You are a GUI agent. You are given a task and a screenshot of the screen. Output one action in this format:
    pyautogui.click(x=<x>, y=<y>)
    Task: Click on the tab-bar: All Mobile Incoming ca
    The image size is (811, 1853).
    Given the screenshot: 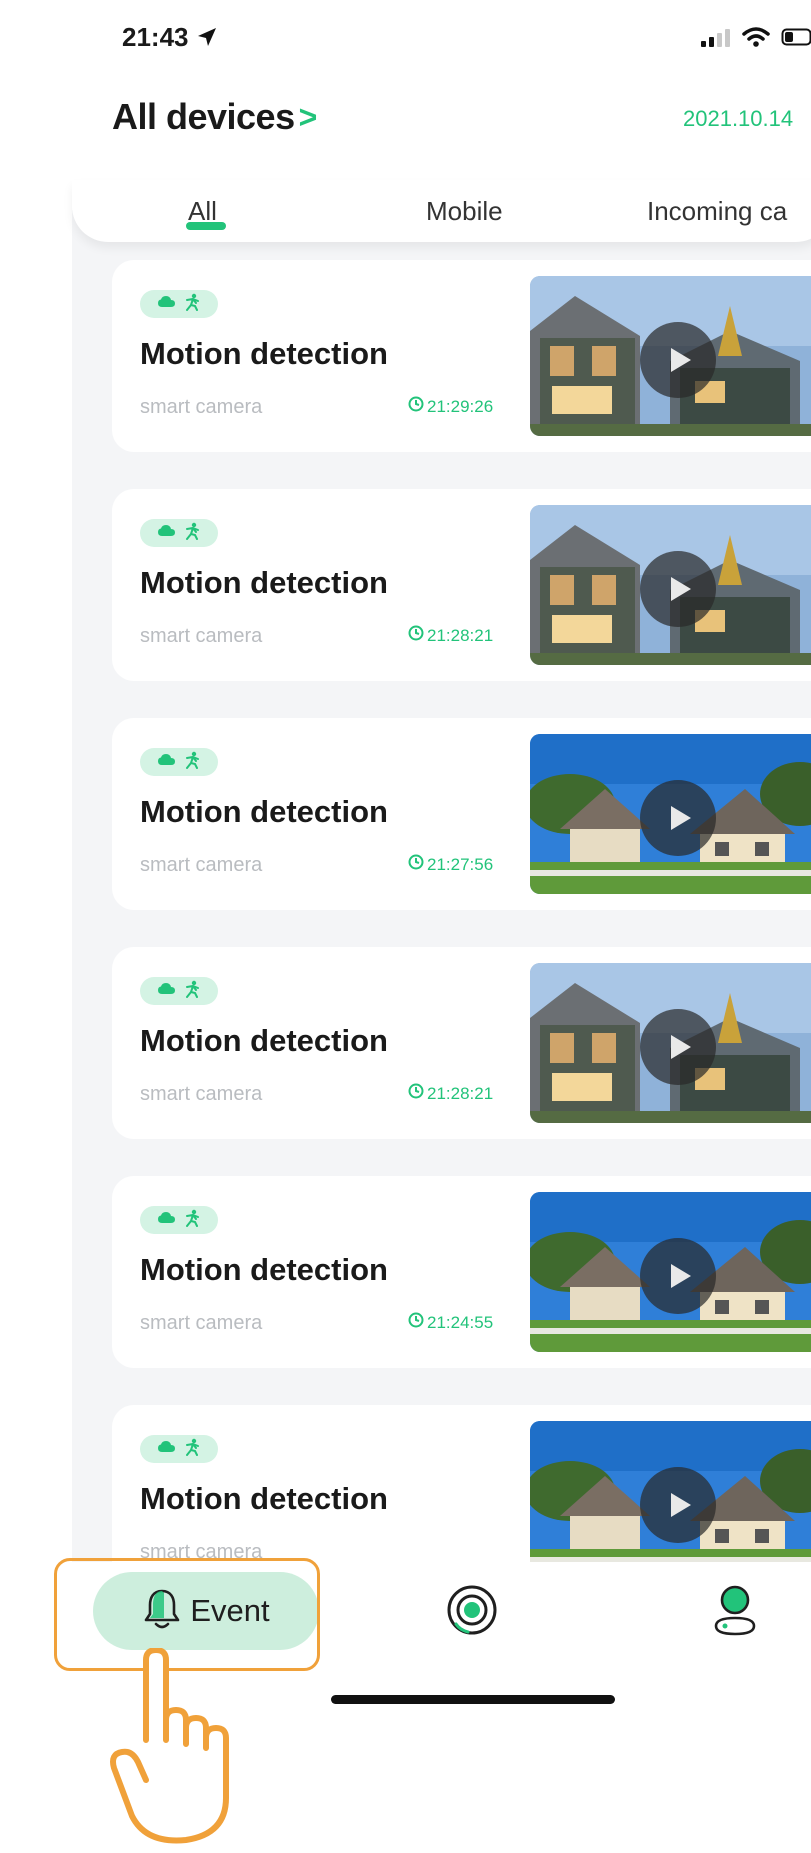 What is the action you would take?
    pyautogui.click(x=441, y=211)
    